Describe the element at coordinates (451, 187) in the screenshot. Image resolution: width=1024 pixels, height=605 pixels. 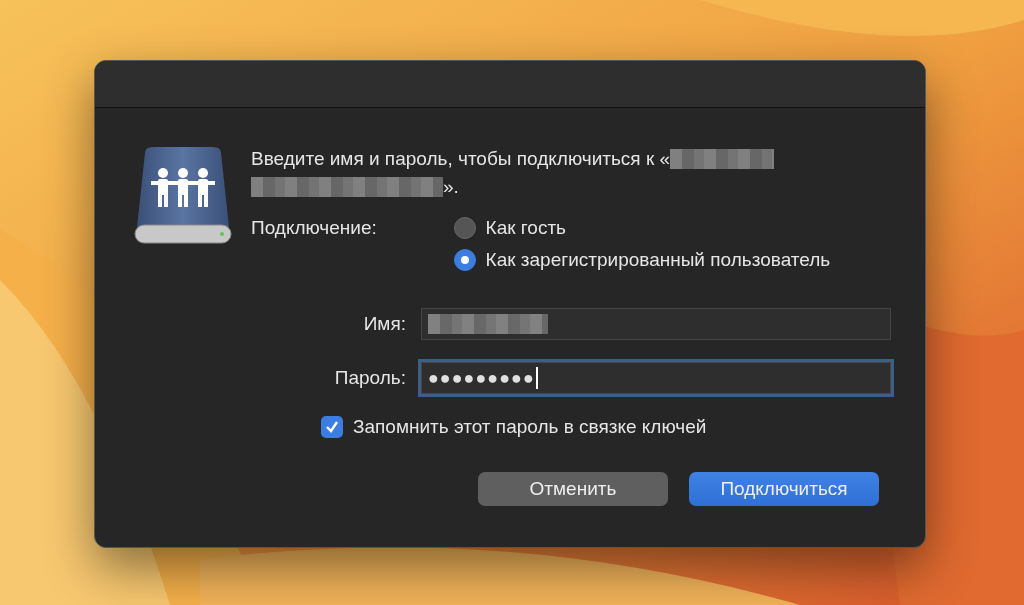
I see `prompt-text: ».` at that location.